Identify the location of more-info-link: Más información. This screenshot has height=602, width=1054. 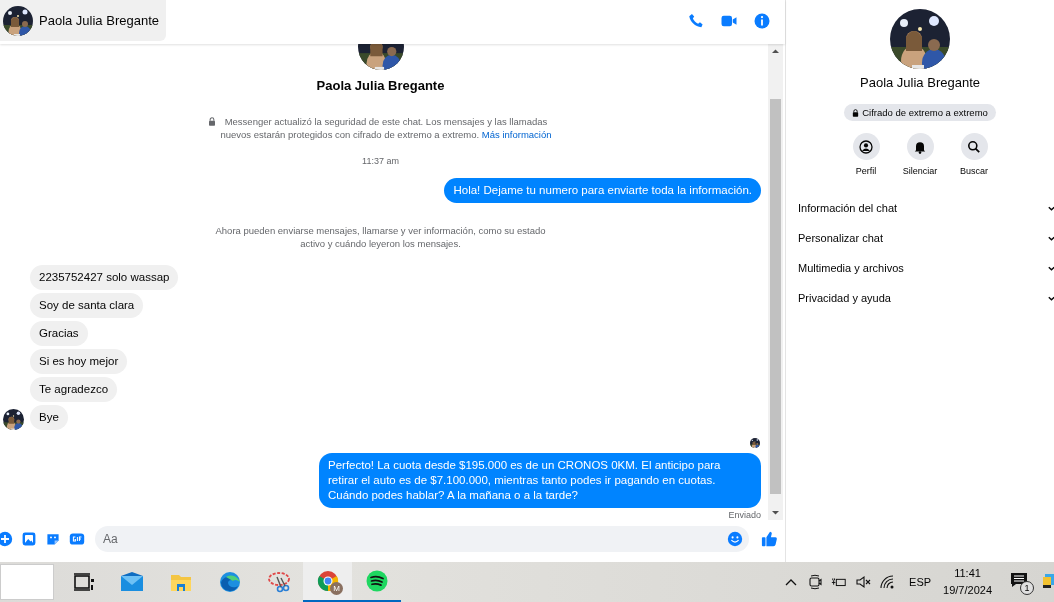
(516, 134).